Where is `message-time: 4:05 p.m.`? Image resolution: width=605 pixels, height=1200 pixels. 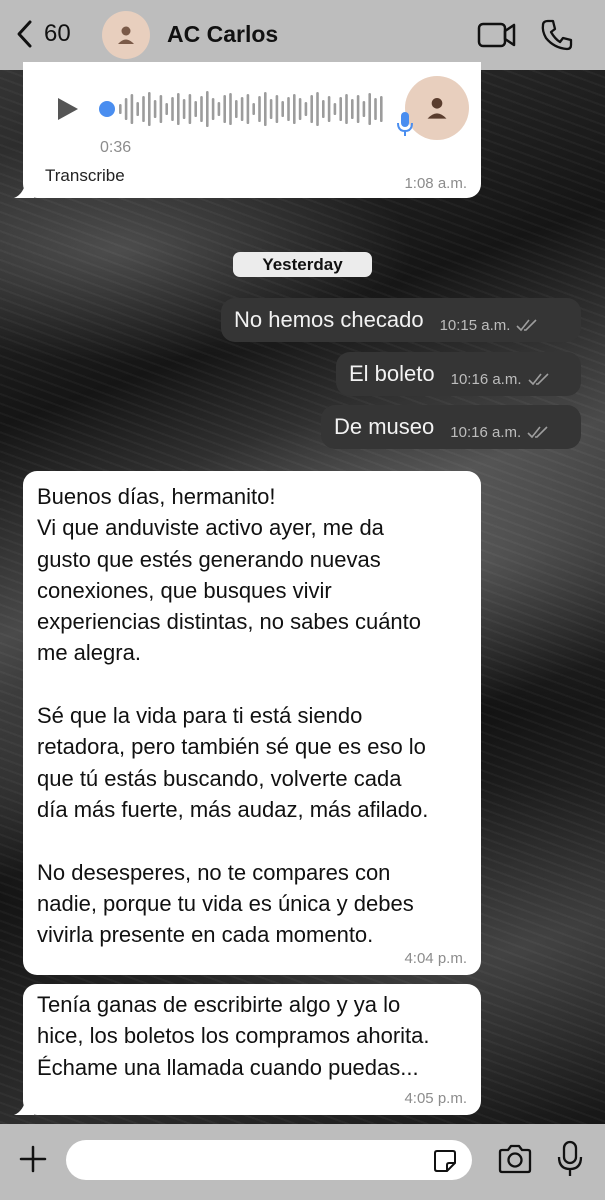 message-time: 4:05 p.m. is located at coordinates (435, 1098).